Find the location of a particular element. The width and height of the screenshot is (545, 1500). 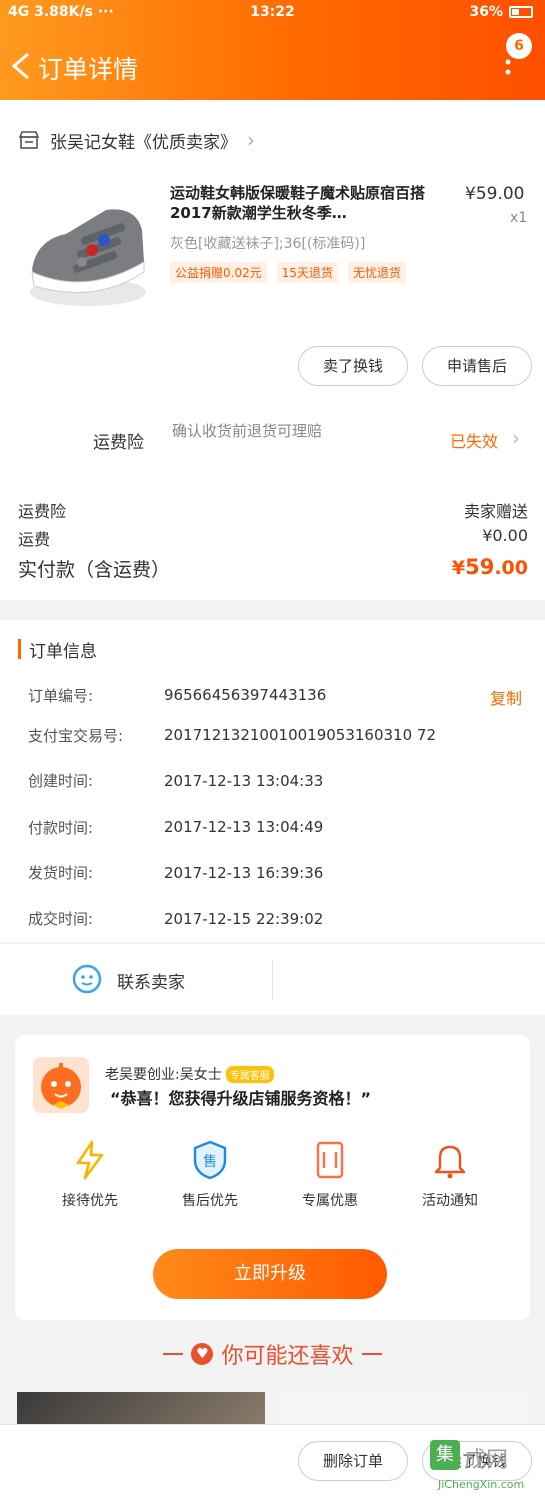

watermark-logo: 集 is located at coordinates (445, 1455).